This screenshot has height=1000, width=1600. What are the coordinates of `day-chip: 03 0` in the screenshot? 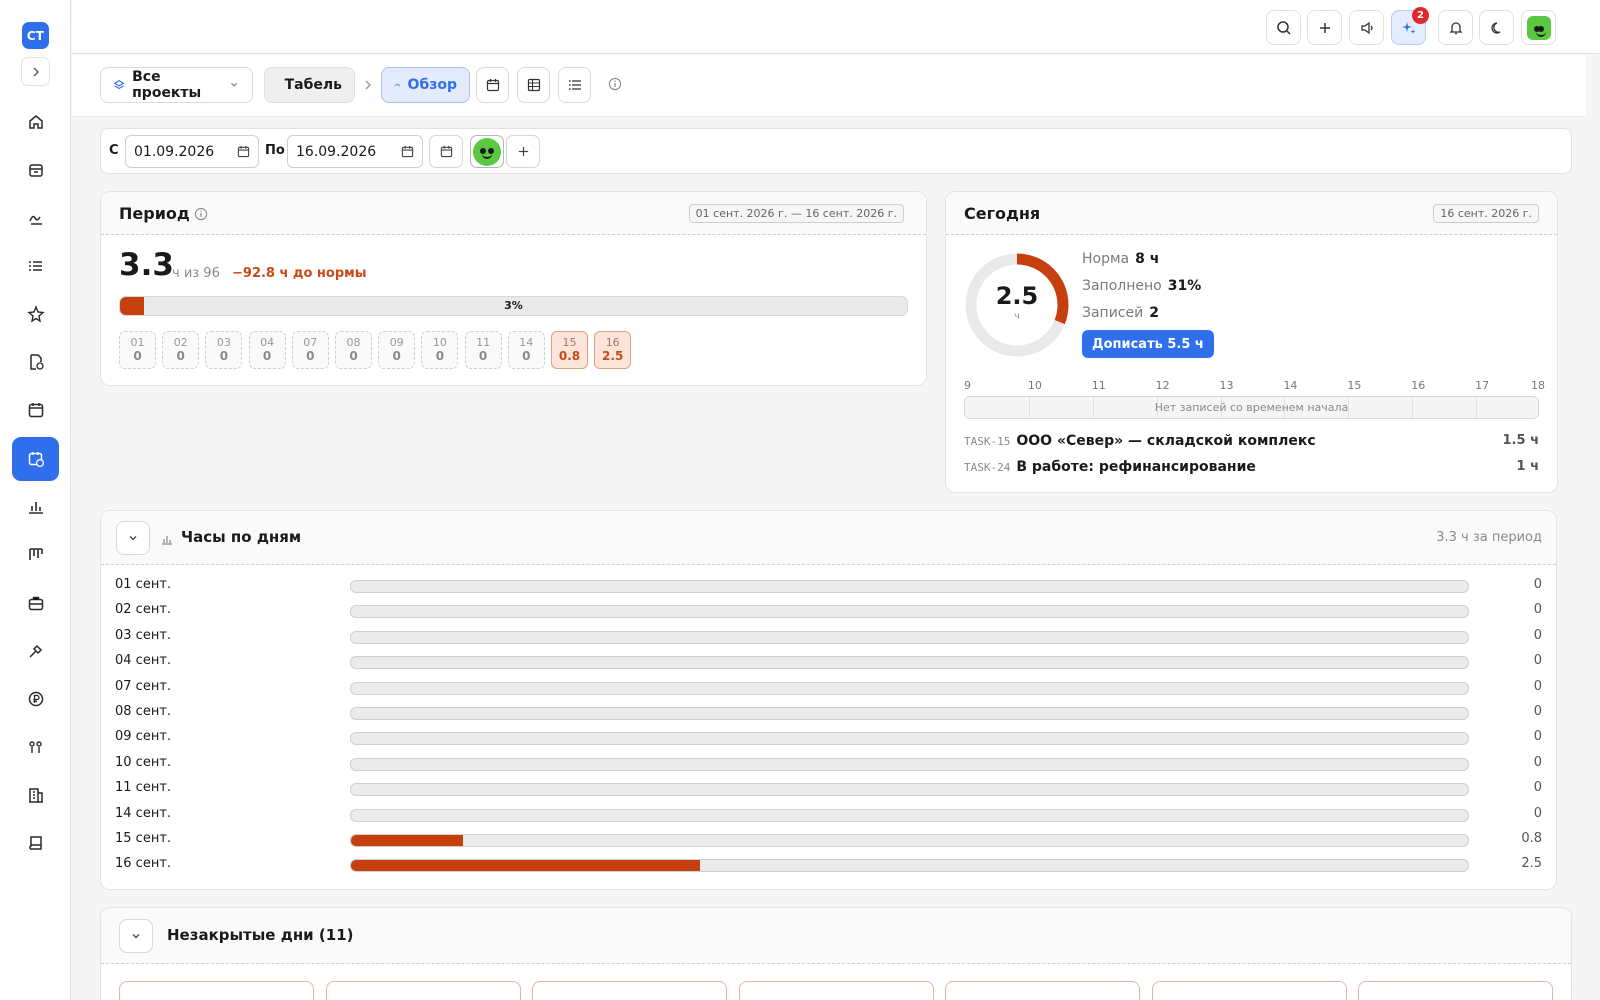 It's located at (224, 350).